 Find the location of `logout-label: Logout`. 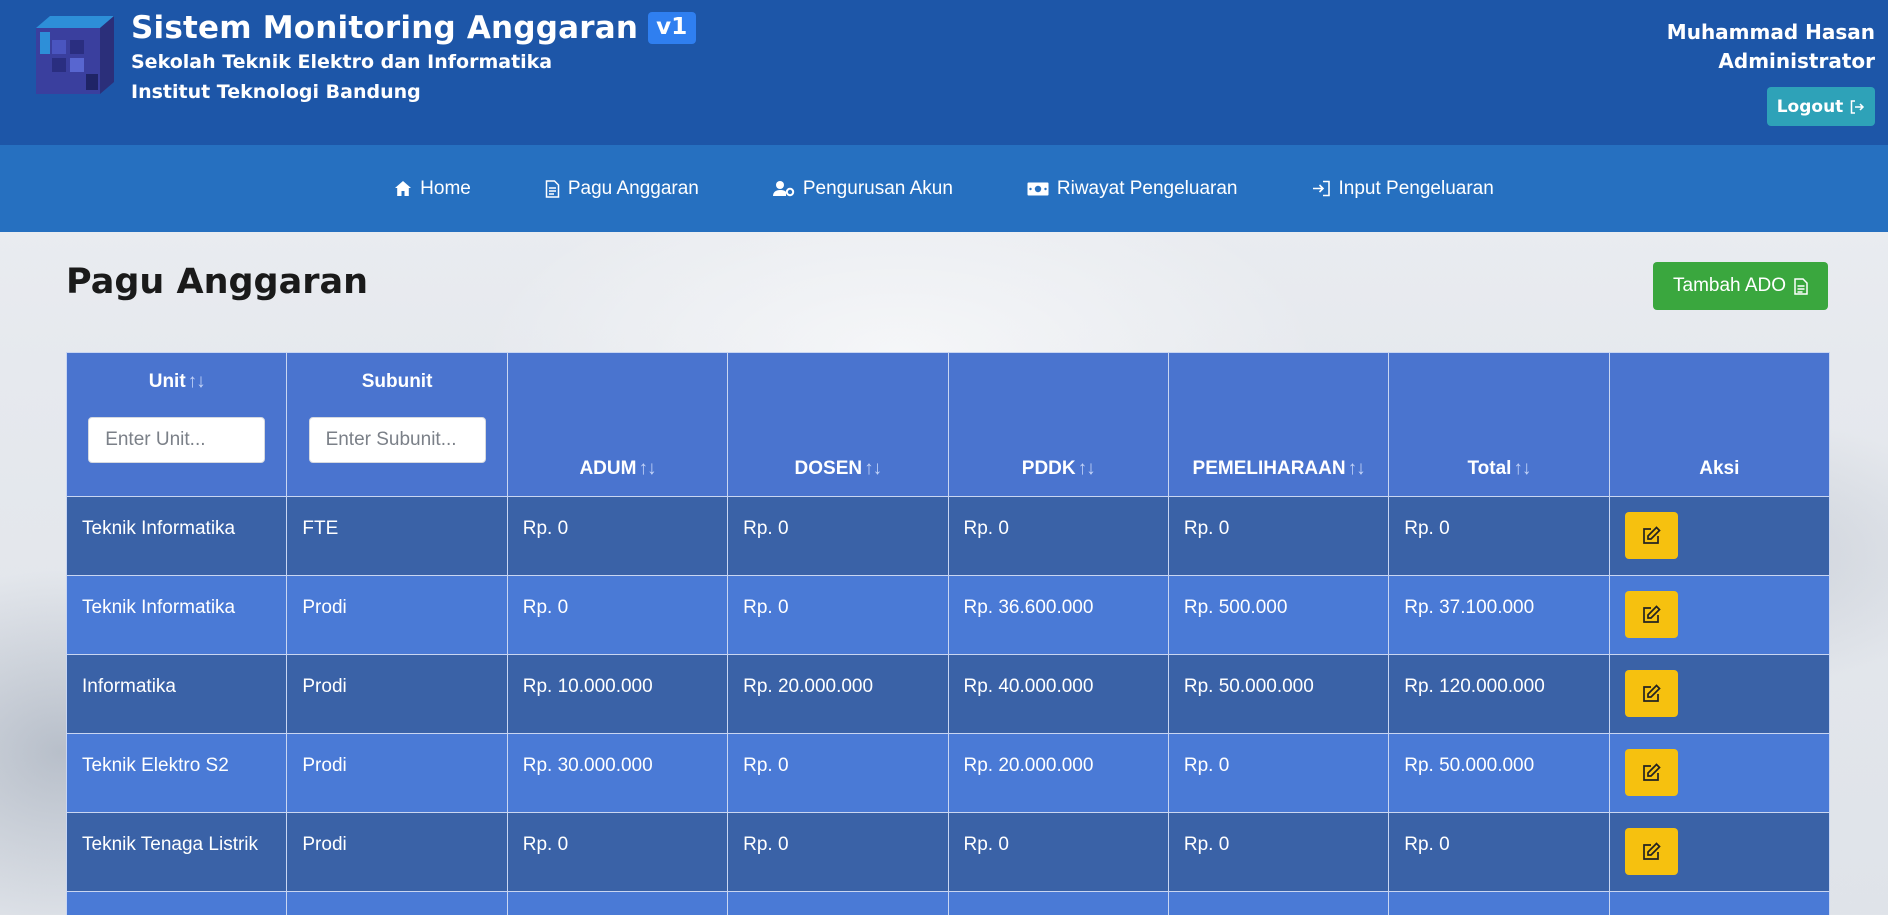

logout-label: Logout is located at coordinates (1810, 106).